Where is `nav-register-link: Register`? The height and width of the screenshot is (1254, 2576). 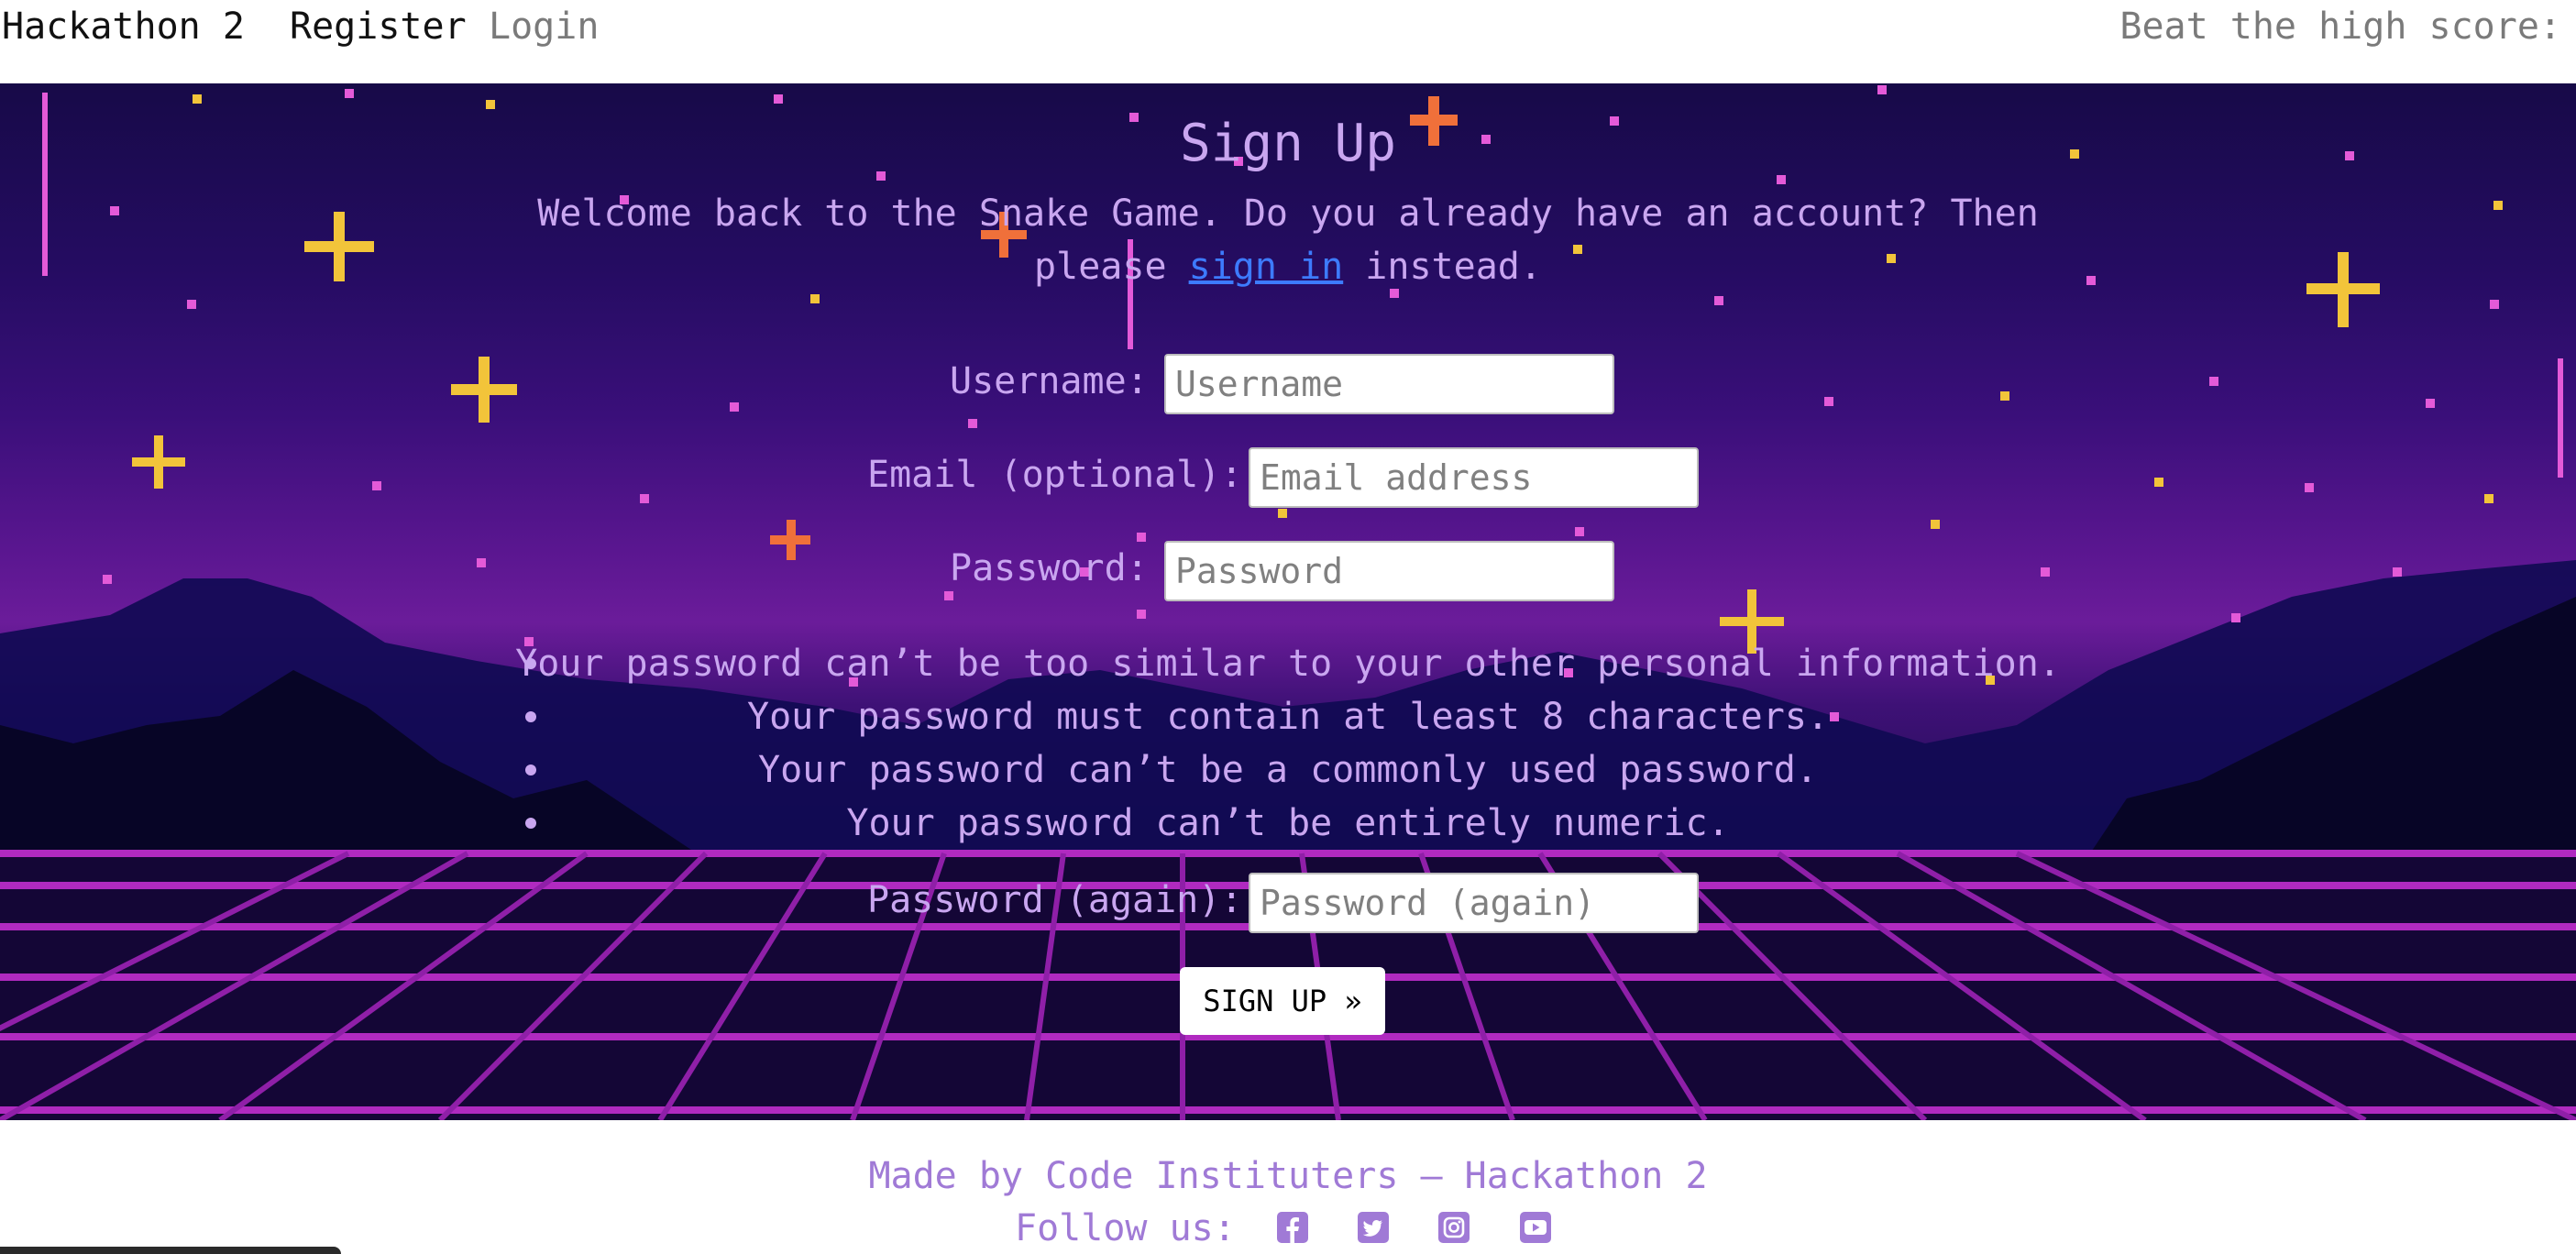
nav-register-link: Register is located at coordinates (379, 27).